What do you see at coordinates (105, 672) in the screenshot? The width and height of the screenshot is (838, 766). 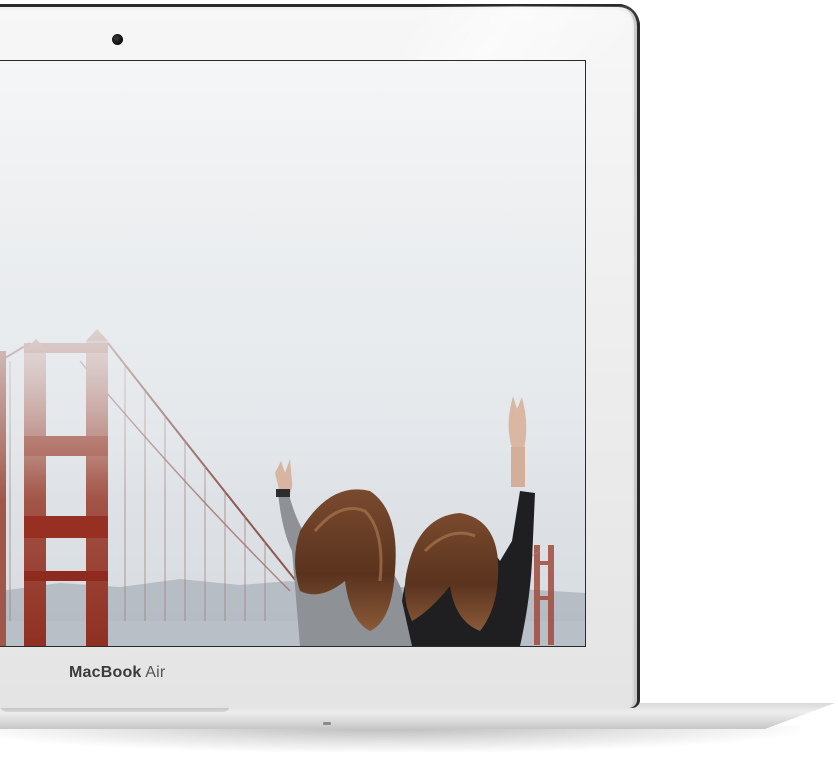 I see `brand-macbook-label: MacBook` at bounding box center [105, 672].